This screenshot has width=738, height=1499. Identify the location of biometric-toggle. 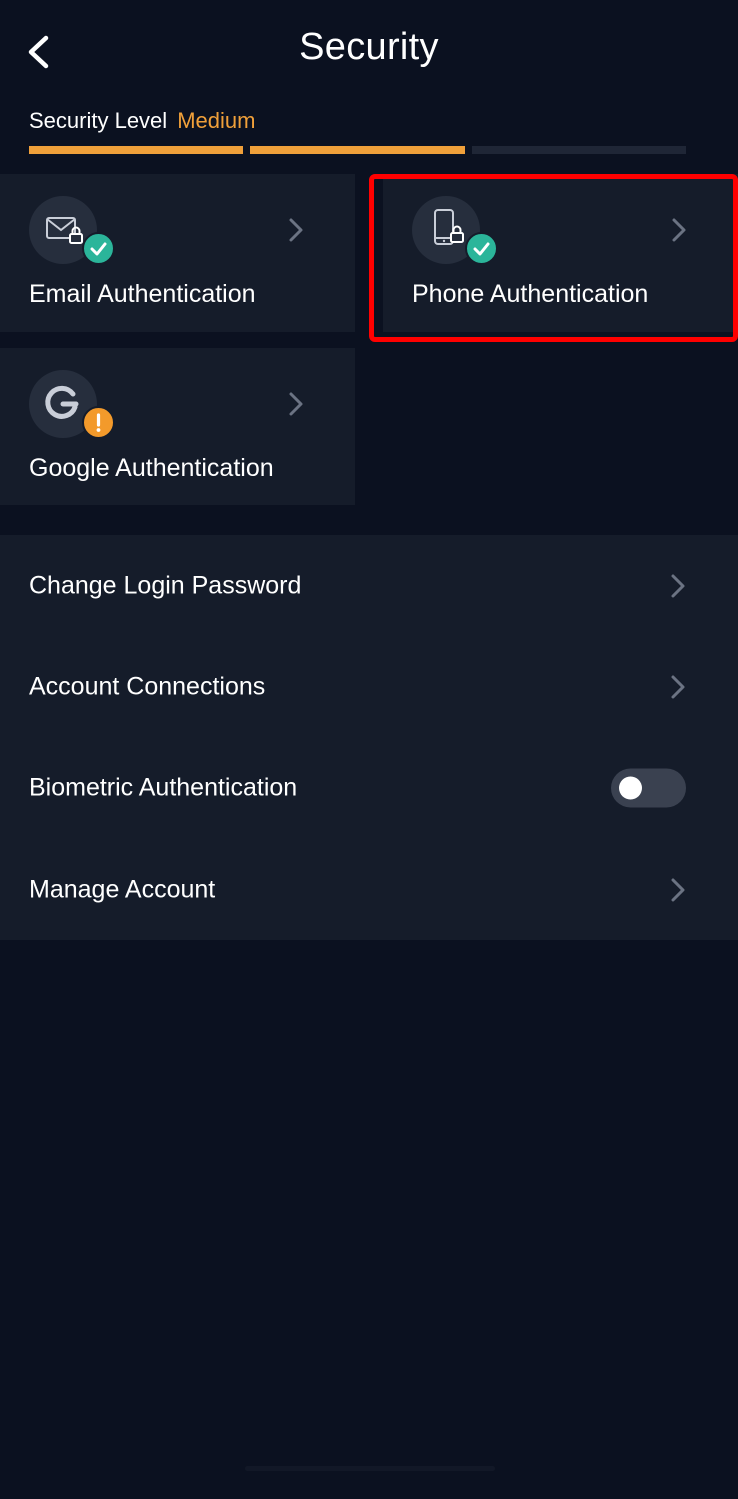
(648, 787).